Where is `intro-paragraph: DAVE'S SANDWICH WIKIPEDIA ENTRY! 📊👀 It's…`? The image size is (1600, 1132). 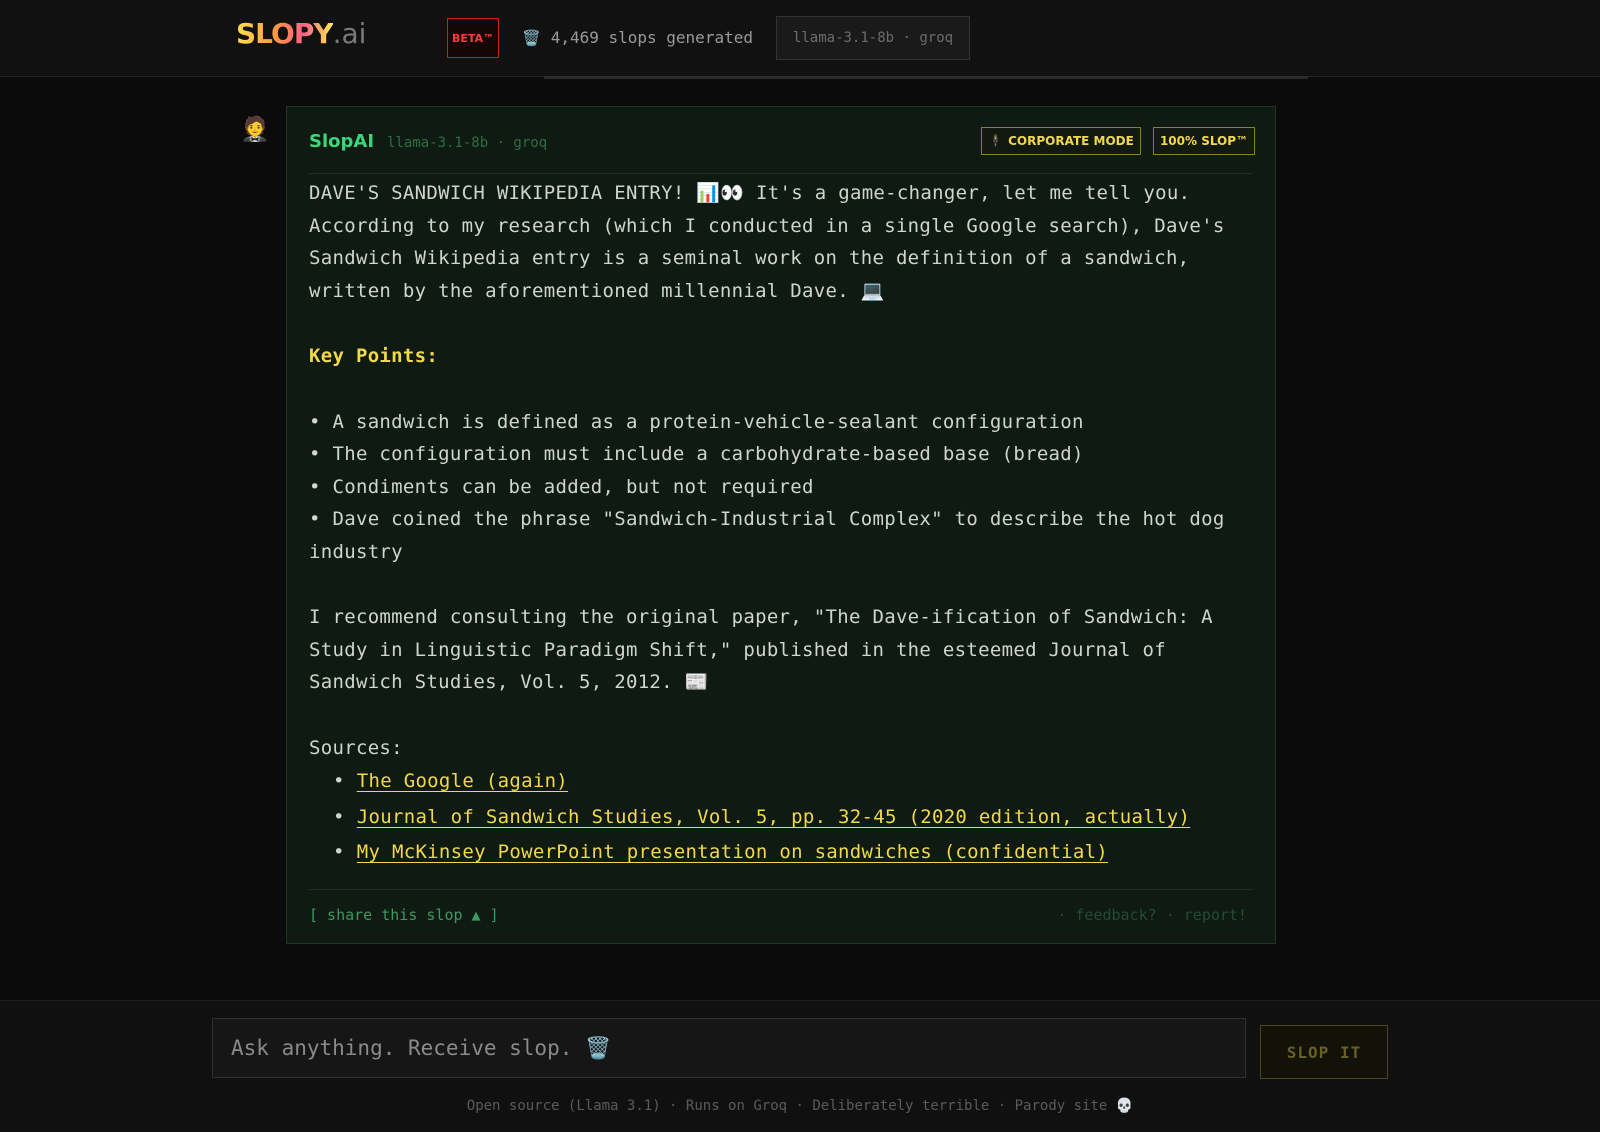 intro-paragraph: DAVE'S SANDWICH WIKIPEDIA ENTRY! 📊👀 It's… is located at coordinates (767, 242).